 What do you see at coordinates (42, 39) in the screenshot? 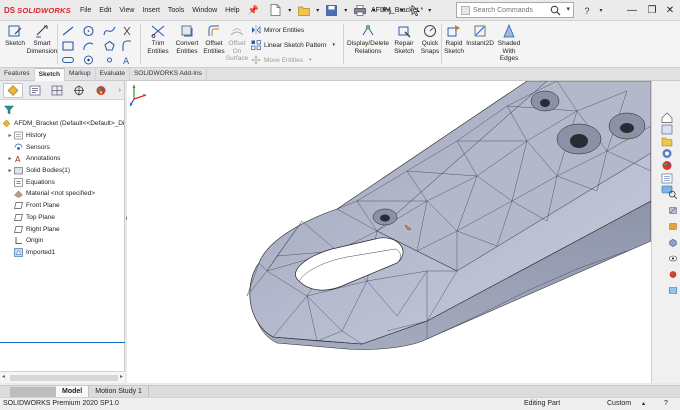
I see `smart-dimension-button: Smart Dimension` at bounding box center [42, 39].